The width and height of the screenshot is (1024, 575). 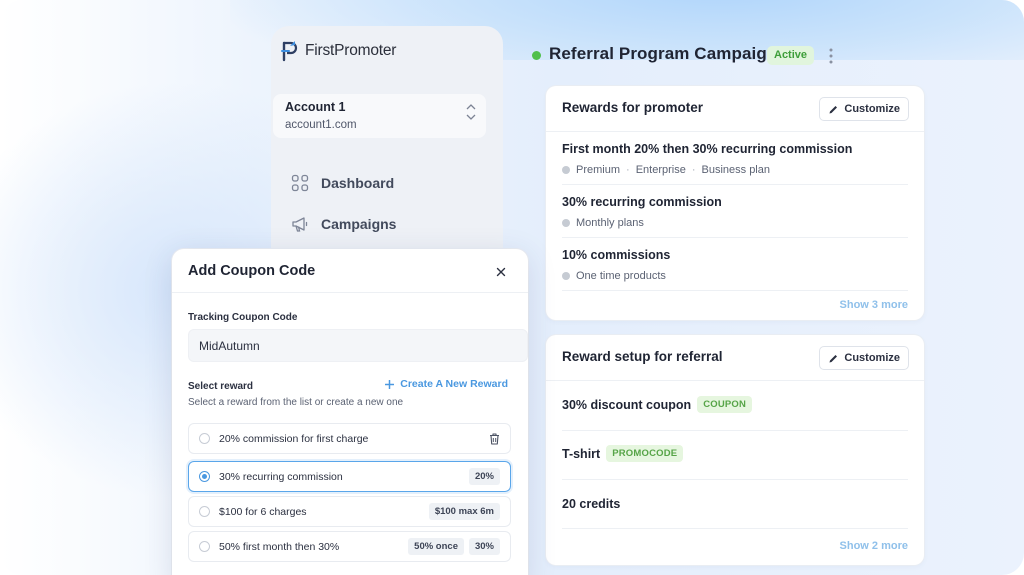 I want to click on reward-option: 50% first month then 30% 50% once 30%, so click(x=349, y=546).